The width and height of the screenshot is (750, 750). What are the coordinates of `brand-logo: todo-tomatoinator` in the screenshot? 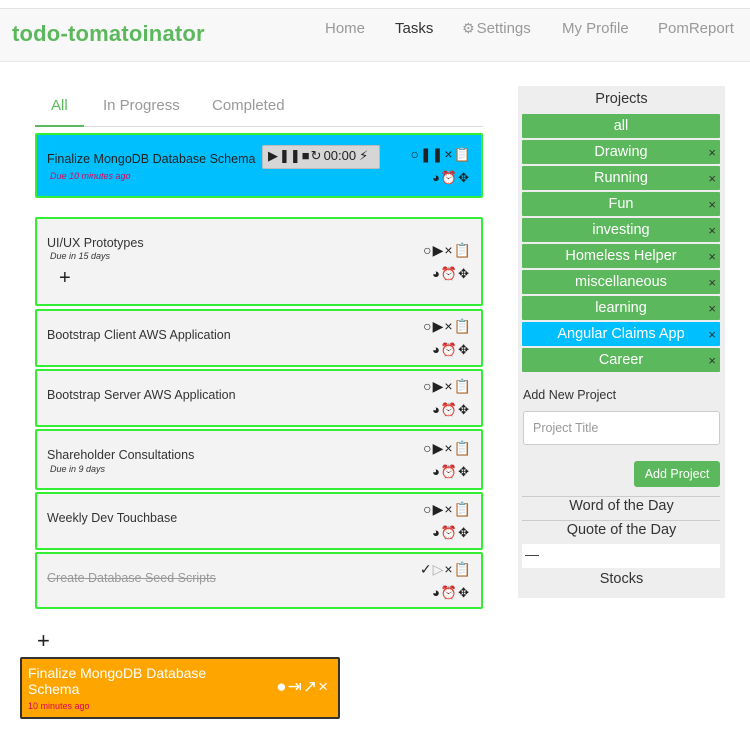 It's located at (108, 34).